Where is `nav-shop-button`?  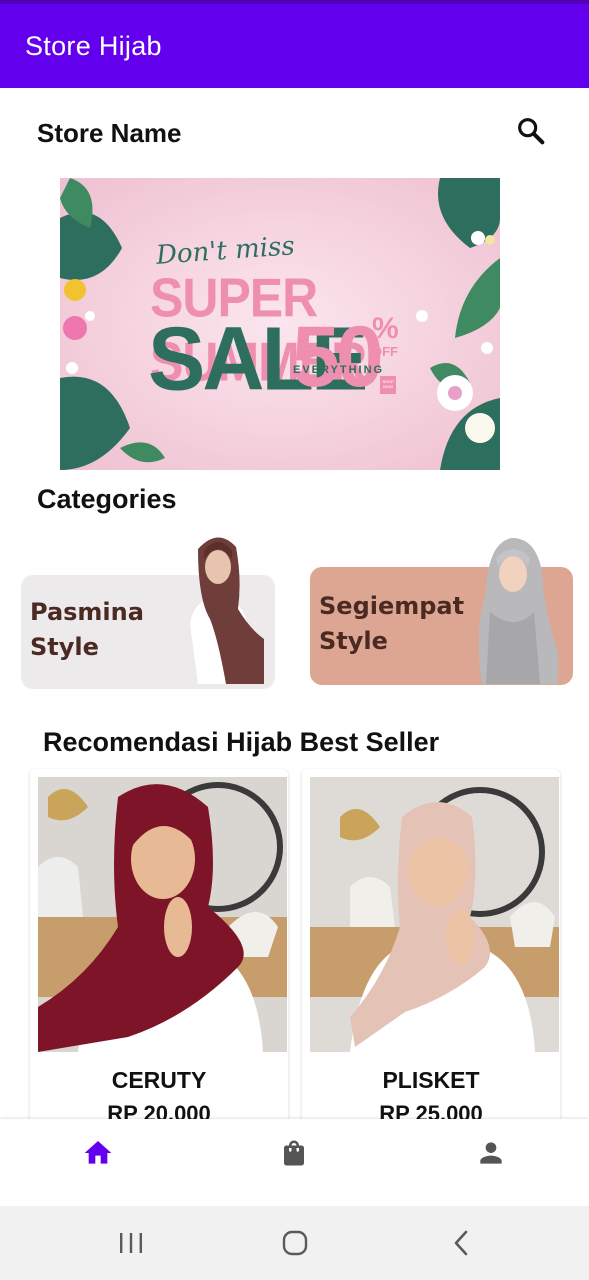 nav-shop-button is located at coordinates (294, 1153).